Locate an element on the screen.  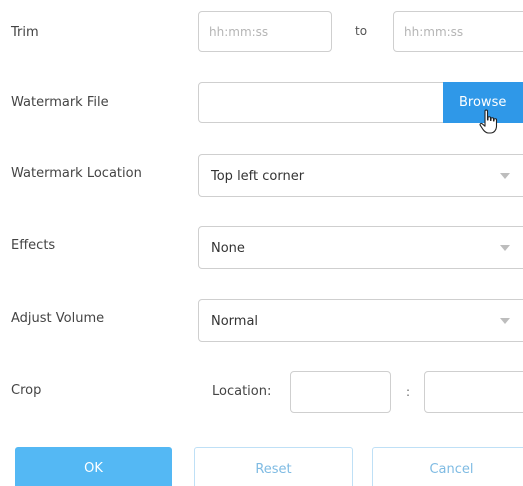
watermark-location-select: Top left corner is located at coordinates (360, 175).